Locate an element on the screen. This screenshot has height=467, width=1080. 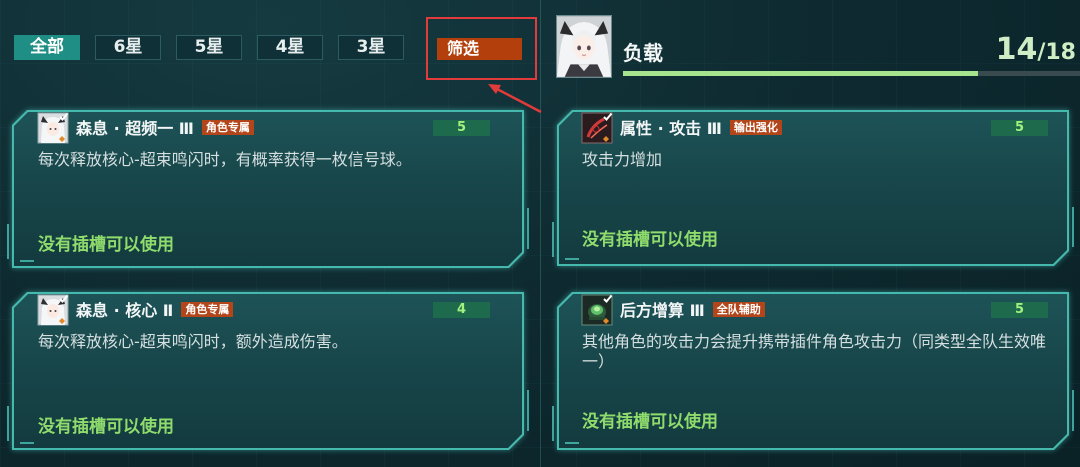
load-value: 14/18 is located at coordinates (1036, 50).